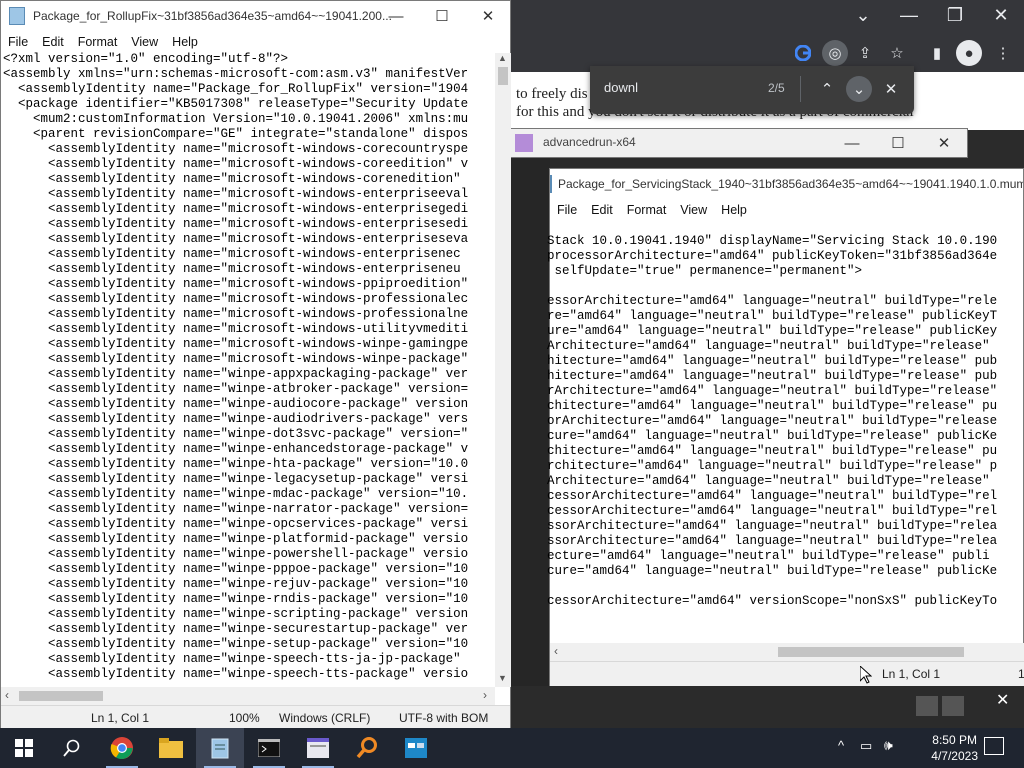  What do you see at coordinates (621, 87) in the screenshot?
I see `find-input: downl` at bounding box center [621, 87].